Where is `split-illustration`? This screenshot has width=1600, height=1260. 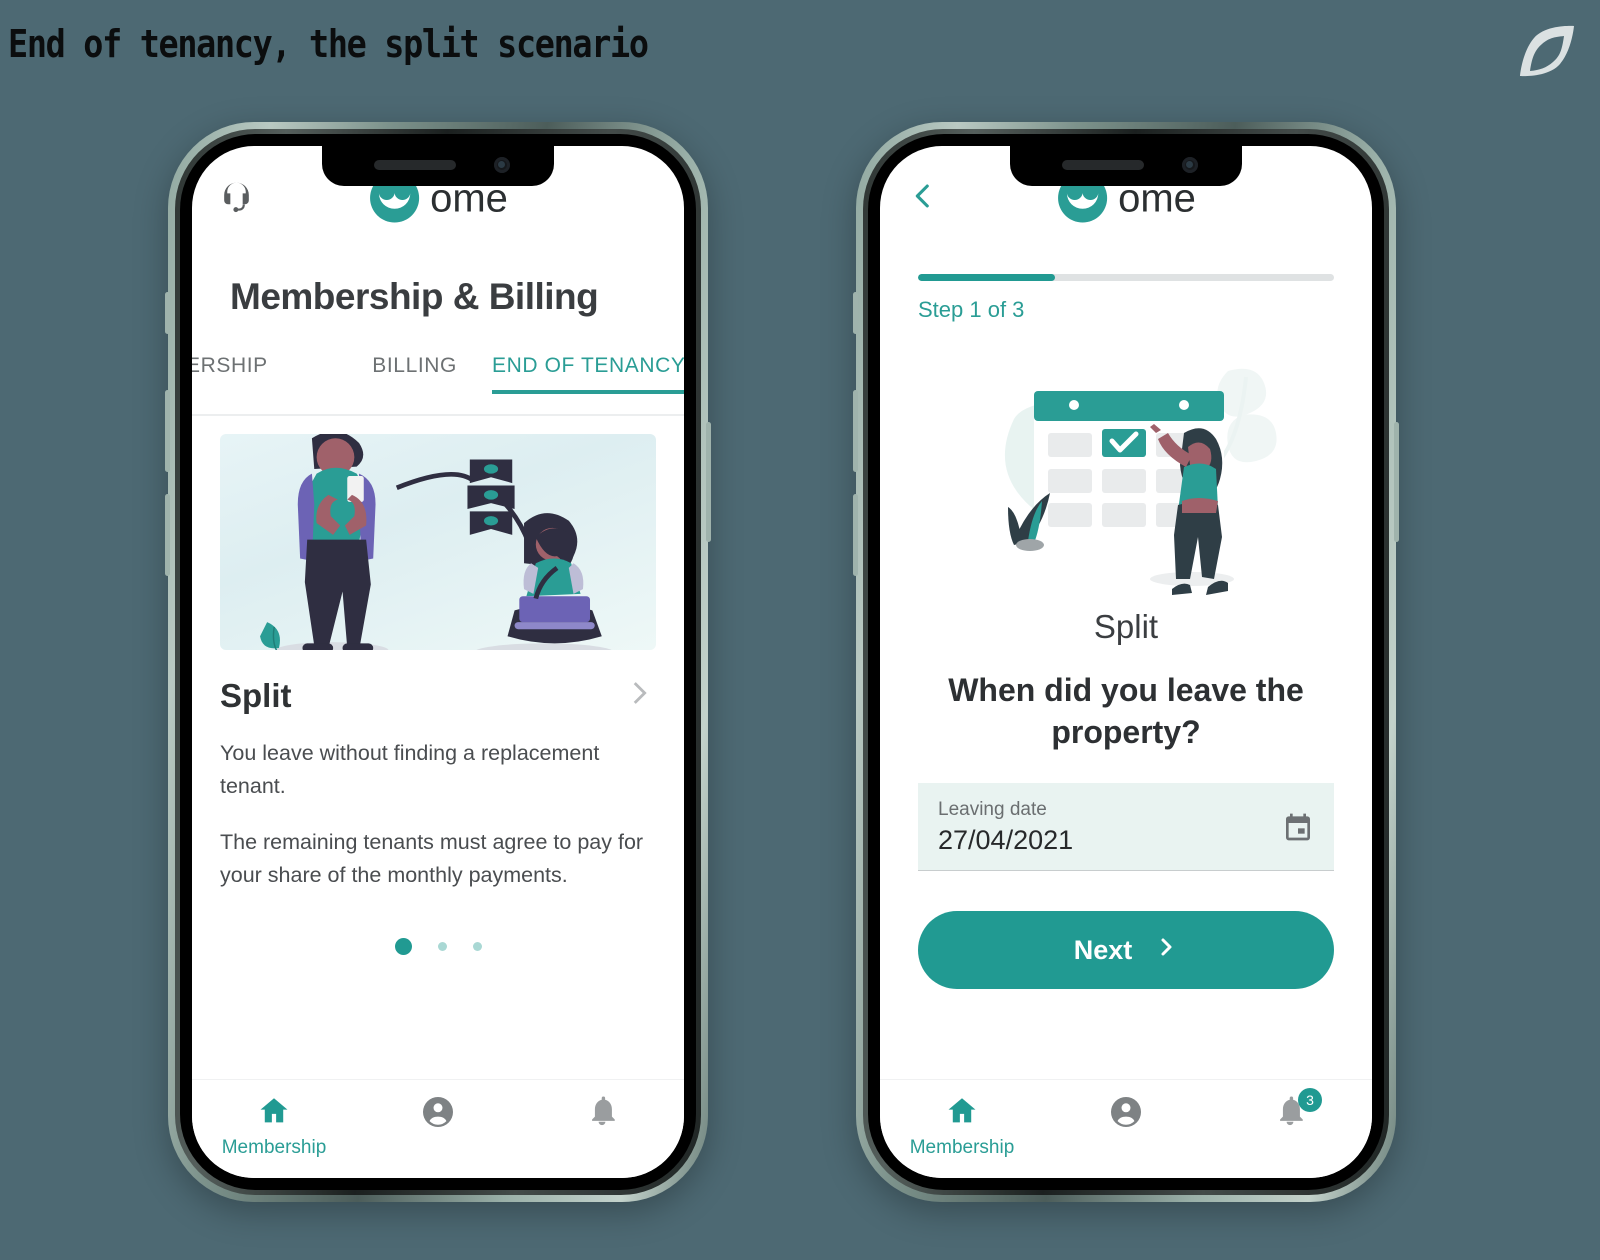 split-illustration is located at coordinates (438, 542).